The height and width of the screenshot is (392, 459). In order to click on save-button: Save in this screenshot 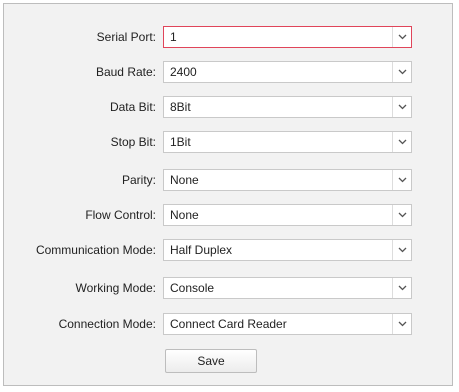, I will do `click(211, 361)`.